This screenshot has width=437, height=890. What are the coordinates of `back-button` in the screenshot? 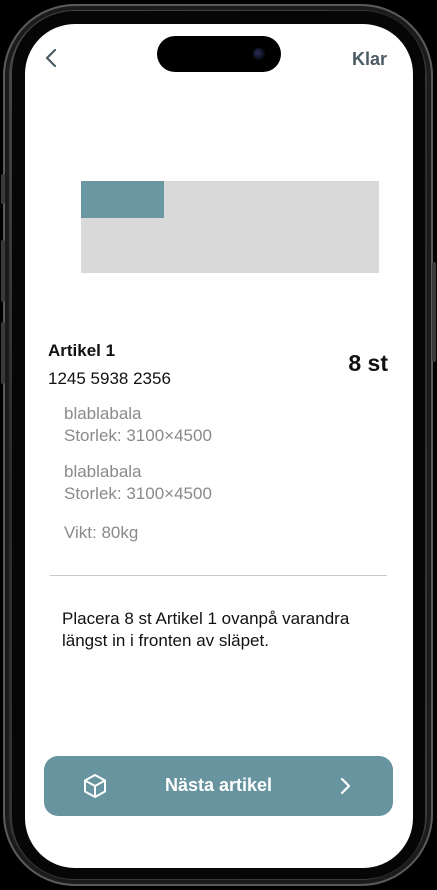 It's located at (51, 58).